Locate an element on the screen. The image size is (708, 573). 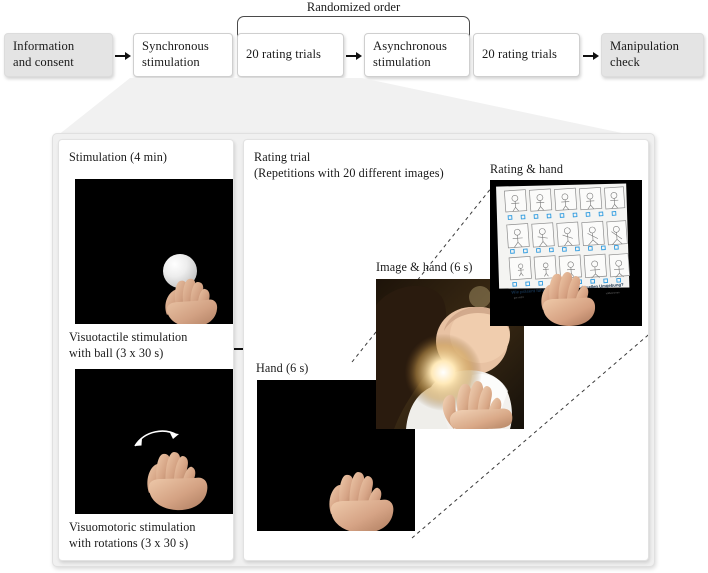
flow-step-label: Information and consent is located at coordinates (44, 54).